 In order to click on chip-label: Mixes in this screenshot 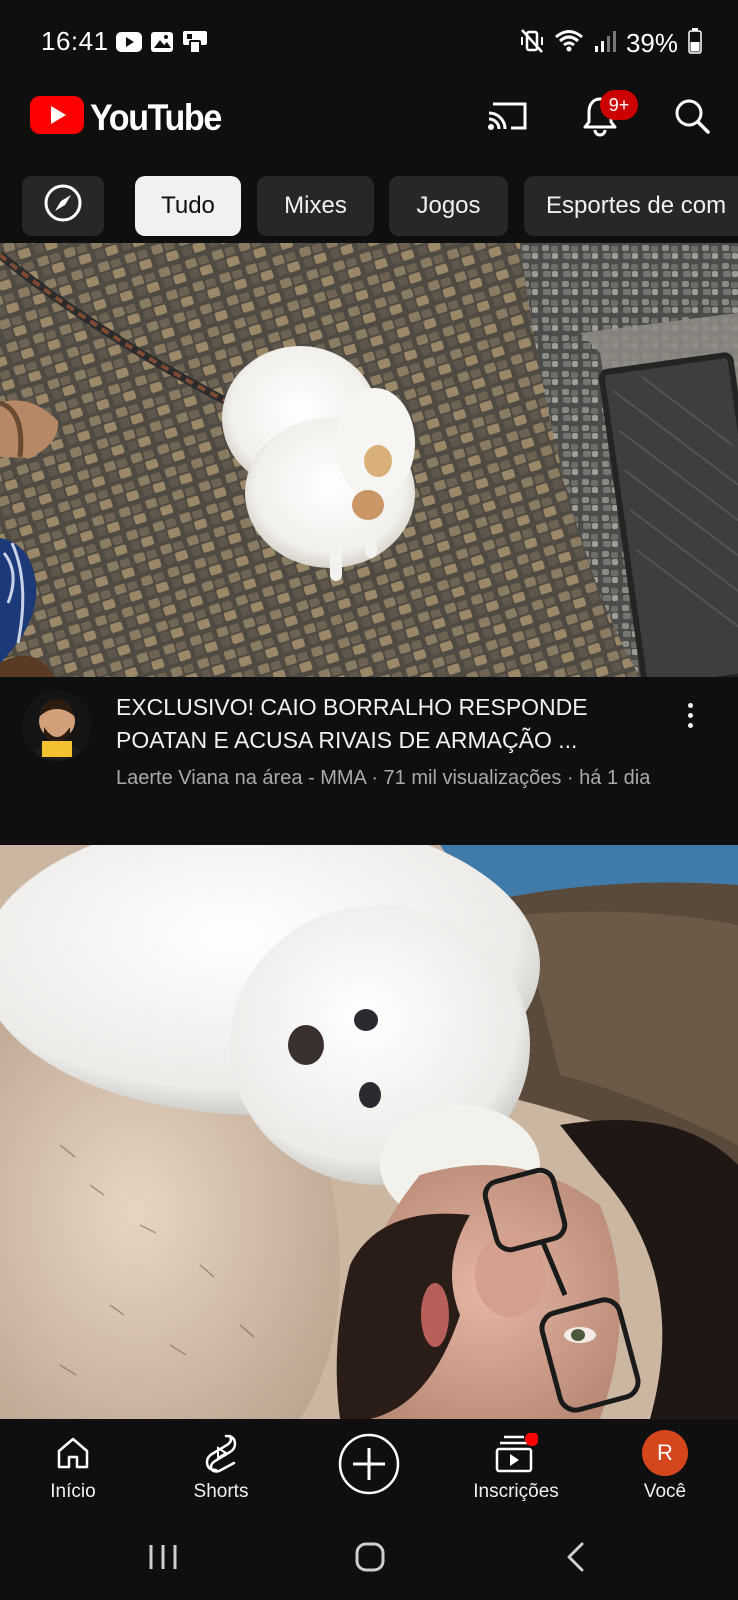, I will do `click(315, 205)`.